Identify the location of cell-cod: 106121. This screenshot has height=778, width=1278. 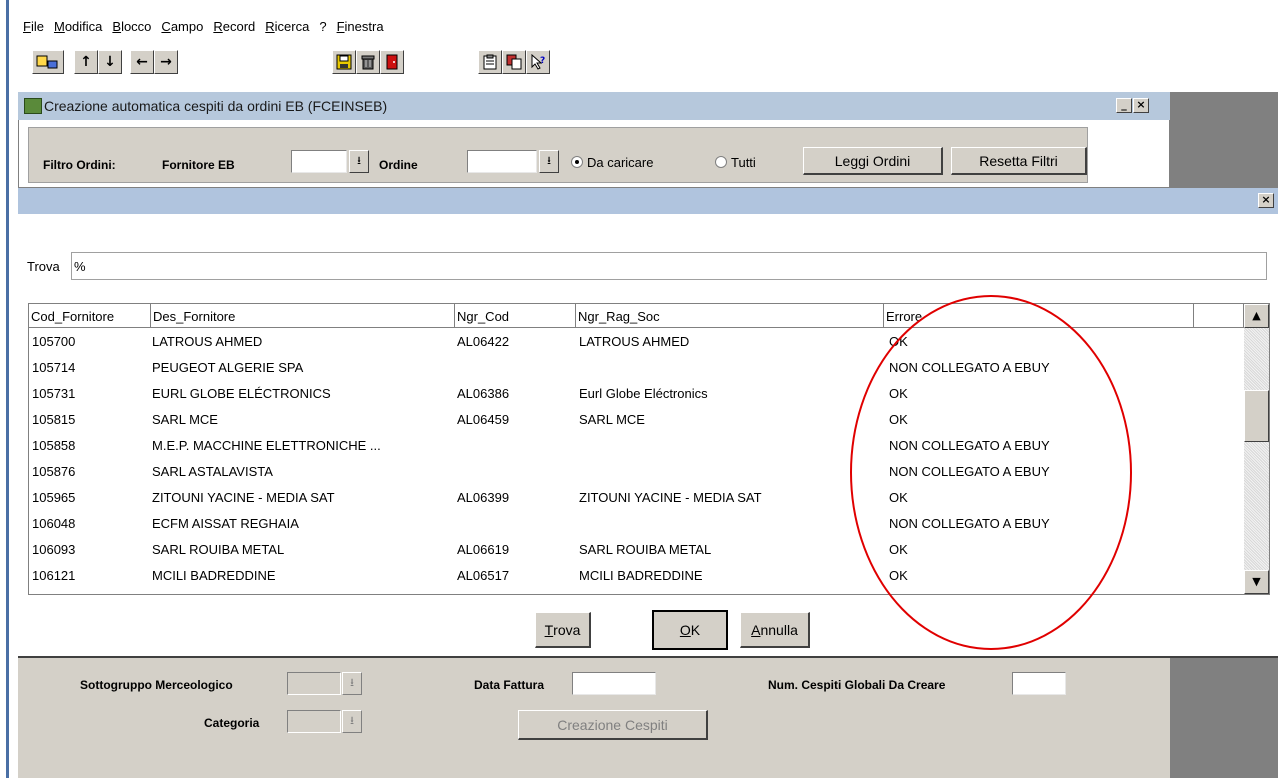
(54, 575).